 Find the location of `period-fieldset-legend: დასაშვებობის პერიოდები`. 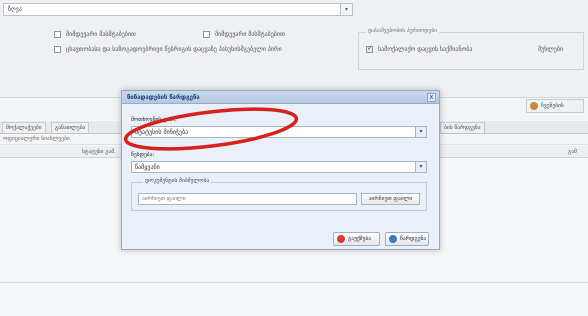

period-fieldset-legend: დასაშვებობის პერიოდები is located at coordinates (403, 31).